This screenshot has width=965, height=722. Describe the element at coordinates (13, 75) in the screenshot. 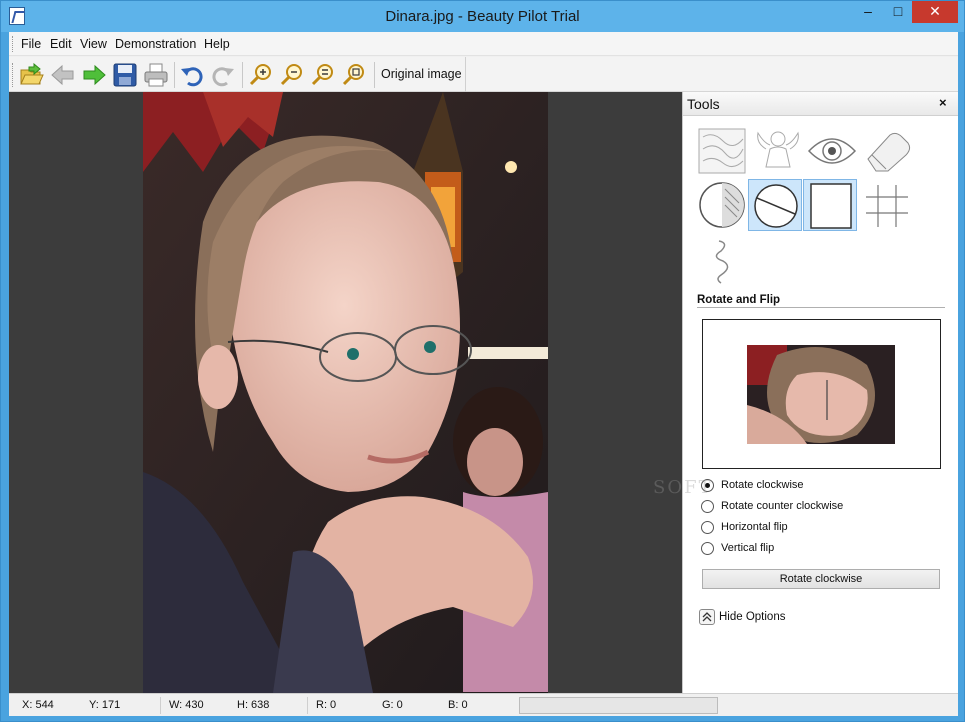

I see `toolbar-grip` at that location.